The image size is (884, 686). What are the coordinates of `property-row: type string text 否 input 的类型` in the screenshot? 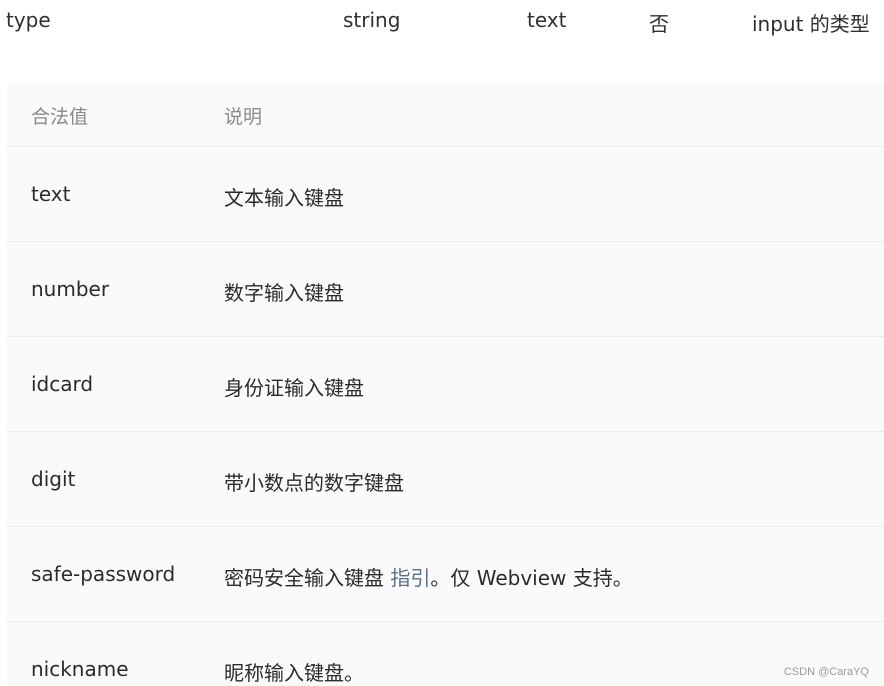 It's located at (442, 21).